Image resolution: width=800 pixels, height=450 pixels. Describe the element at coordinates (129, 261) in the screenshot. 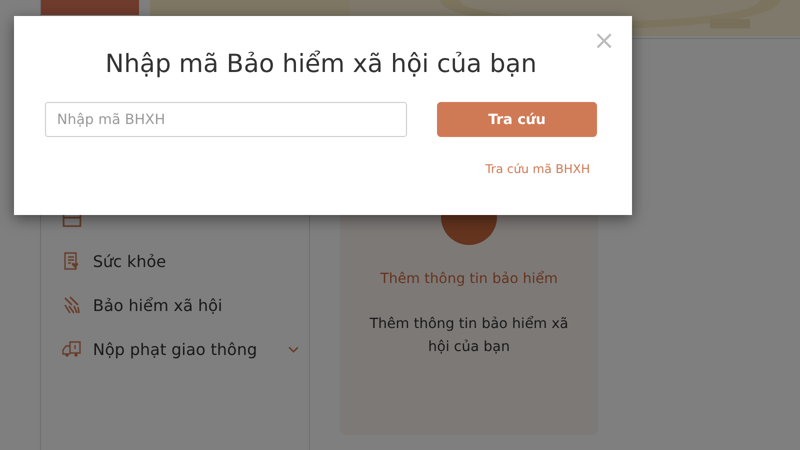

I see `sidebar-item-label: Sức khỏe` at that location.